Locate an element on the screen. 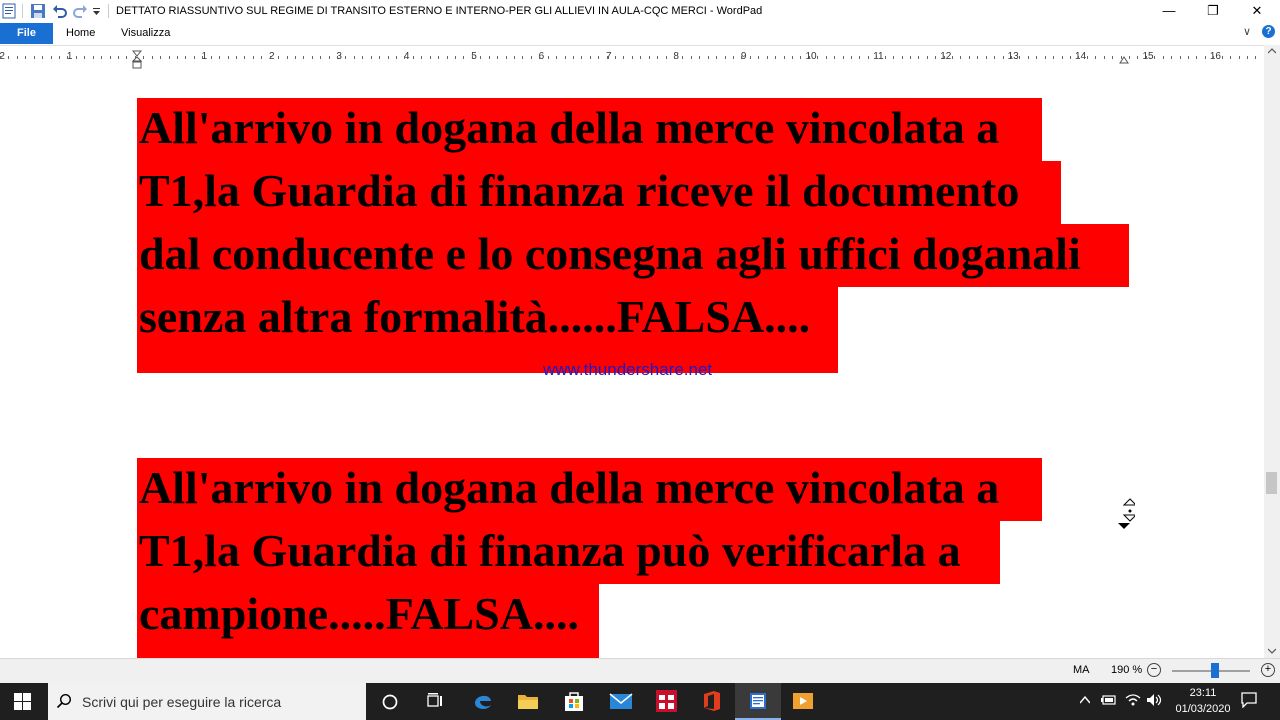  tab-home: Home is located at coordinates (80, 33).